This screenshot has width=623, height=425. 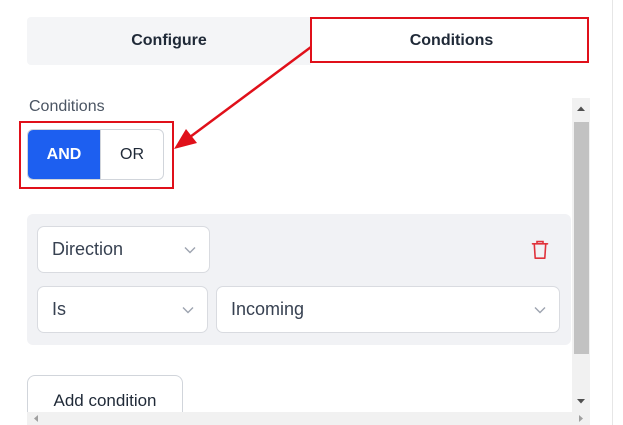 What do you see at coordinates (169, 41) in the screenshot?
I see `tab-configure: Configure` at bounding box center [169, 41].